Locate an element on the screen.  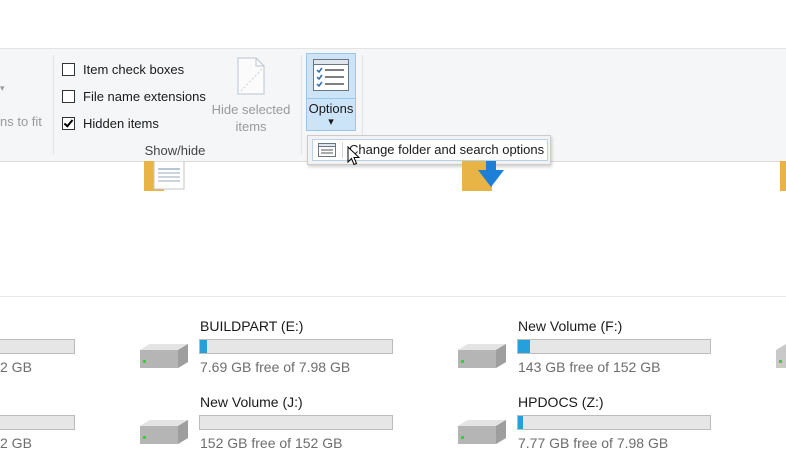
drive-tile-hpdocs: HPDOCS (Z:) 7.77 GB free of 7.98 GB is located at coordinates (589, 423).